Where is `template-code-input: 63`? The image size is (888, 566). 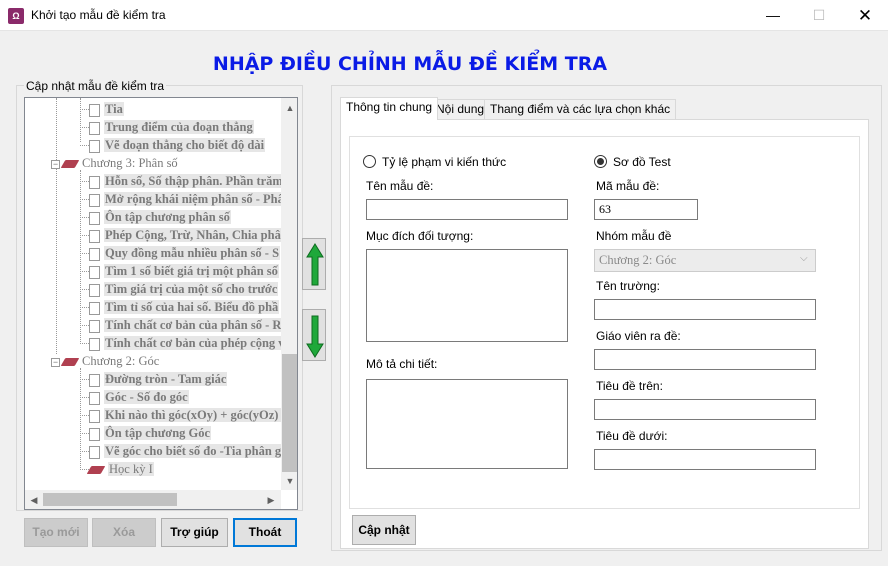
template-code-input: 63 is located at coordinates (646, 209).